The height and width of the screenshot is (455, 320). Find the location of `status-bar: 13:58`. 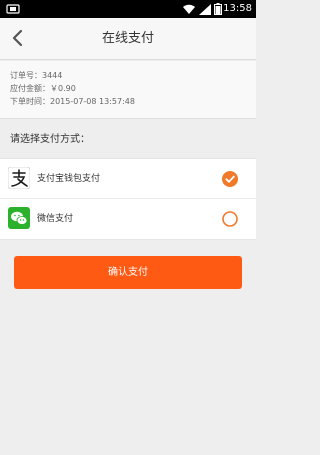

status-bar: 13:58 is located at coordinates (128, 9).